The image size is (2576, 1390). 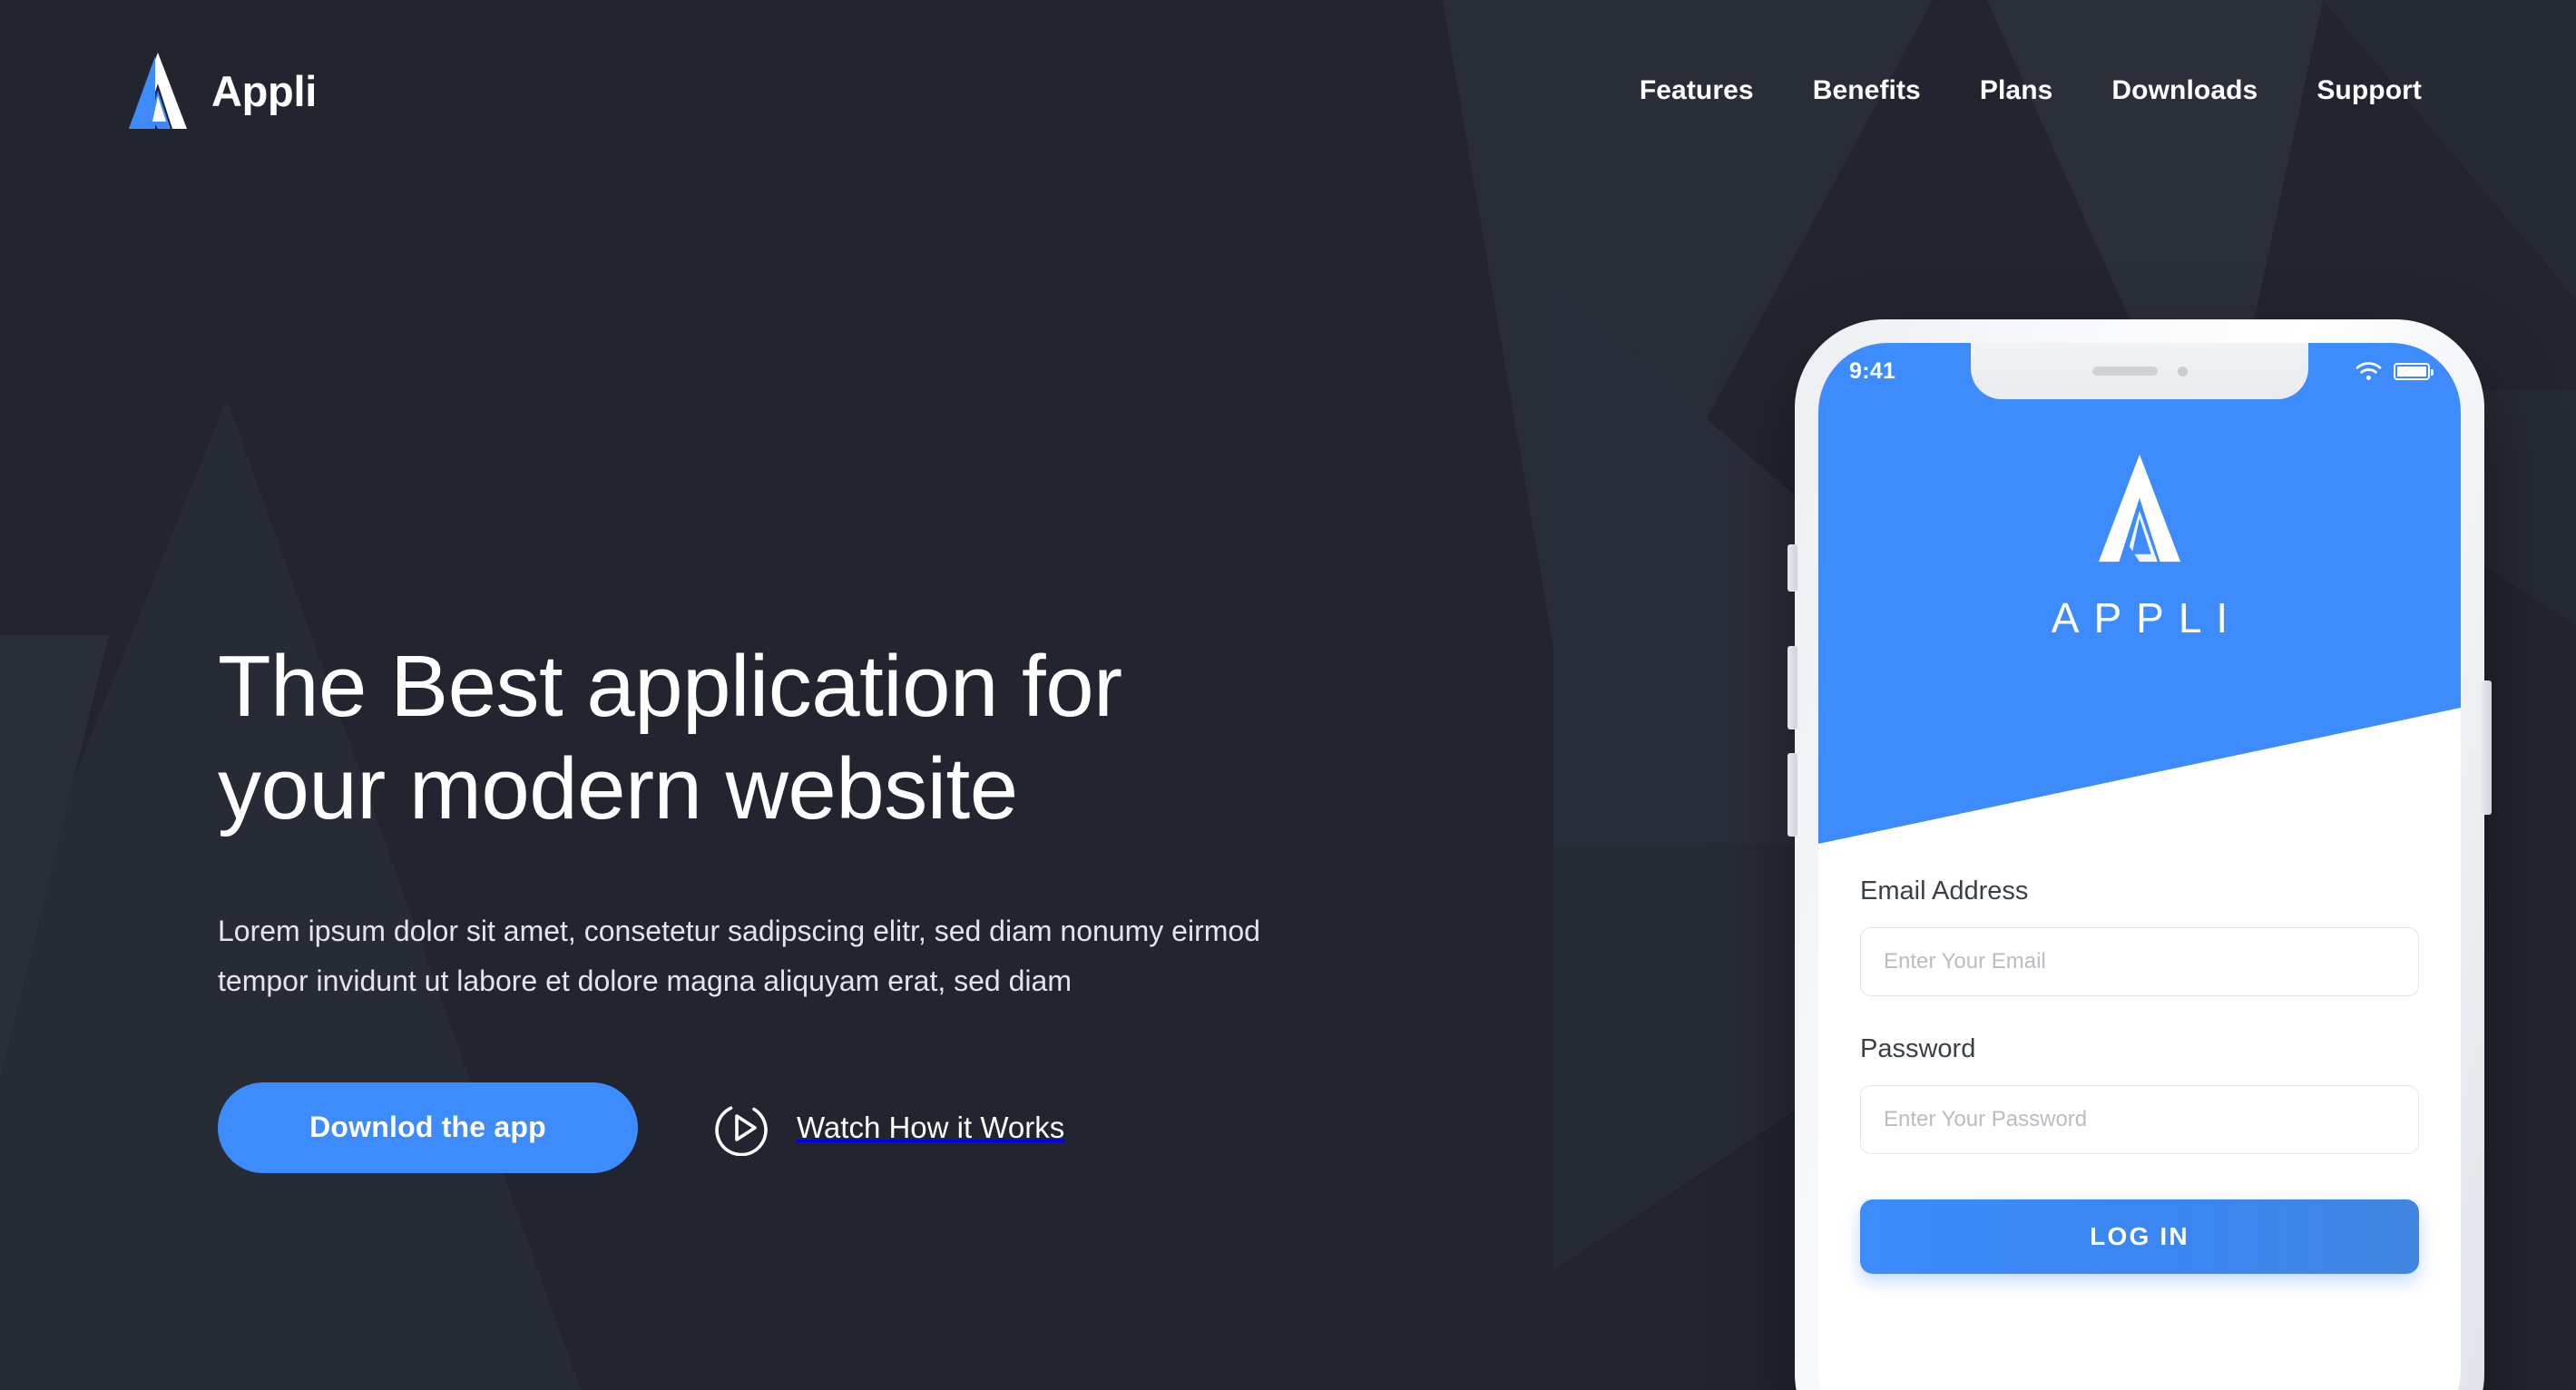 What do you see at coordinates (428, 1127) in the screenshot?
I see `download-app-button: Downlod the app` at bounding box center [428, 1127].